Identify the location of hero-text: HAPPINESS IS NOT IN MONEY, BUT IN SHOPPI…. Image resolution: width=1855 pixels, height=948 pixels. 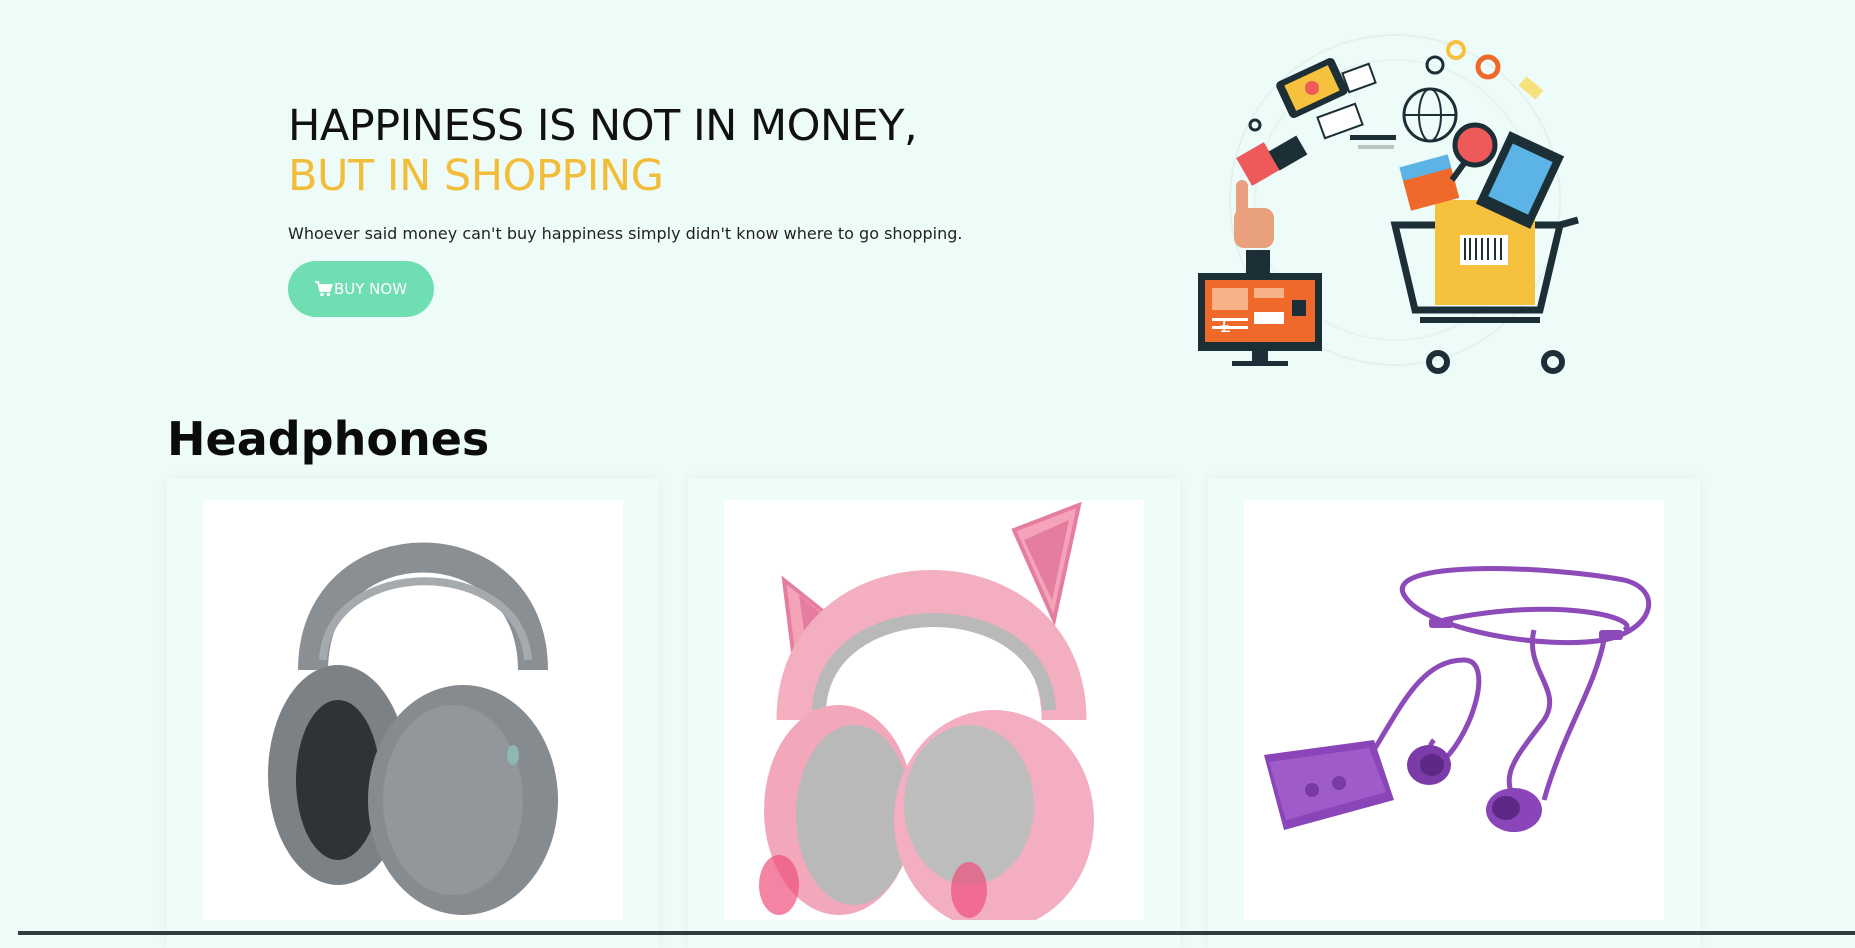
(625, 208).